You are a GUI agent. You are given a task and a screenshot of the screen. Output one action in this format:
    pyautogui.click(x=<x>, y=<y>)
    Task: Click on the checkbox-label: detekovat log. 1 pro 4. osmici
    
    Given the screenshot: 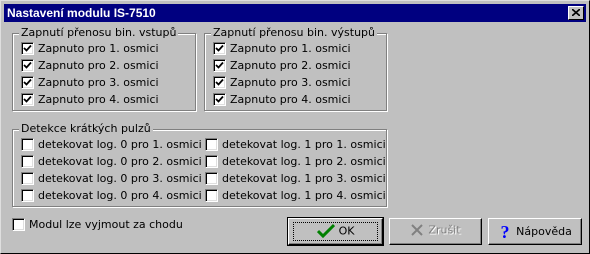 What is the action you would take?
    pyautogui.click(x=304, y=195)
    